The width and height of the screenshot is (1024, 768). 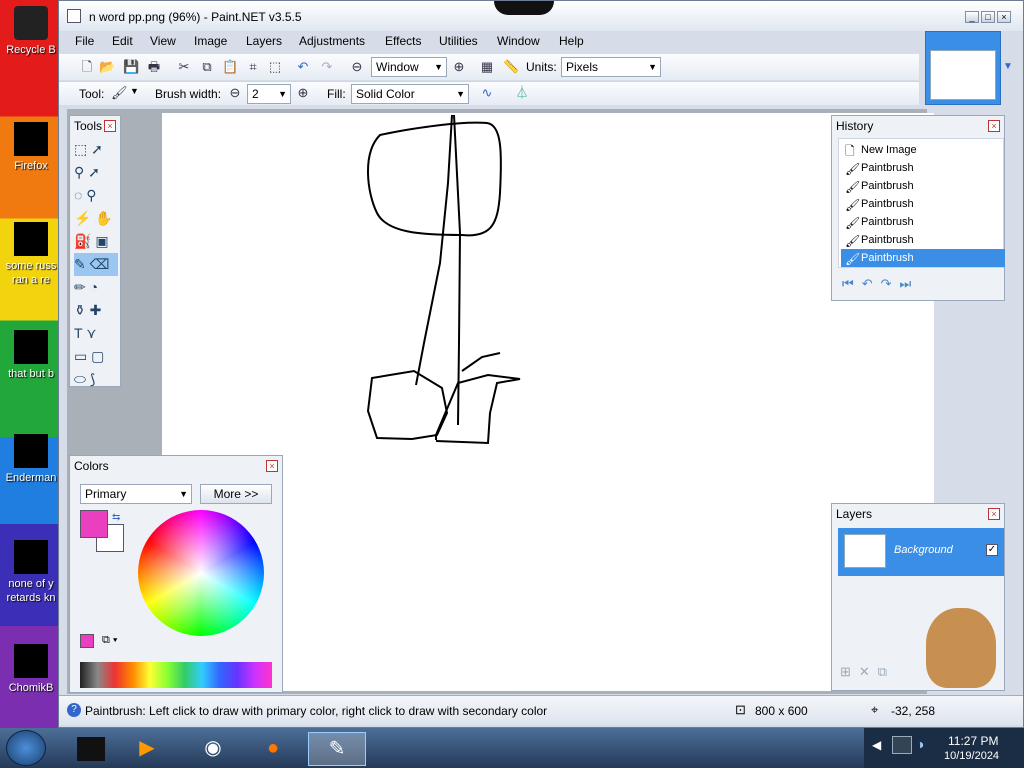 I want to click on desktop-icon-file-3: none of y retards kn, so click(x=31, y=572).